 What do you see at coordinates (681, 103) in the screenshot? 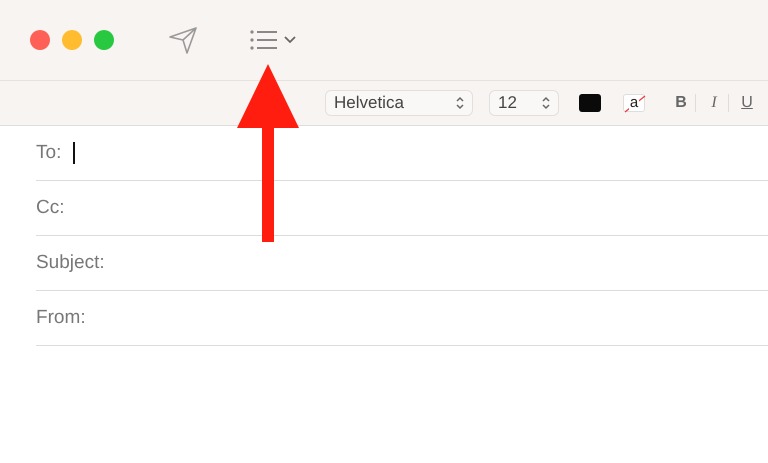
I see `bold-button: B` at bounding box center [681, 103].